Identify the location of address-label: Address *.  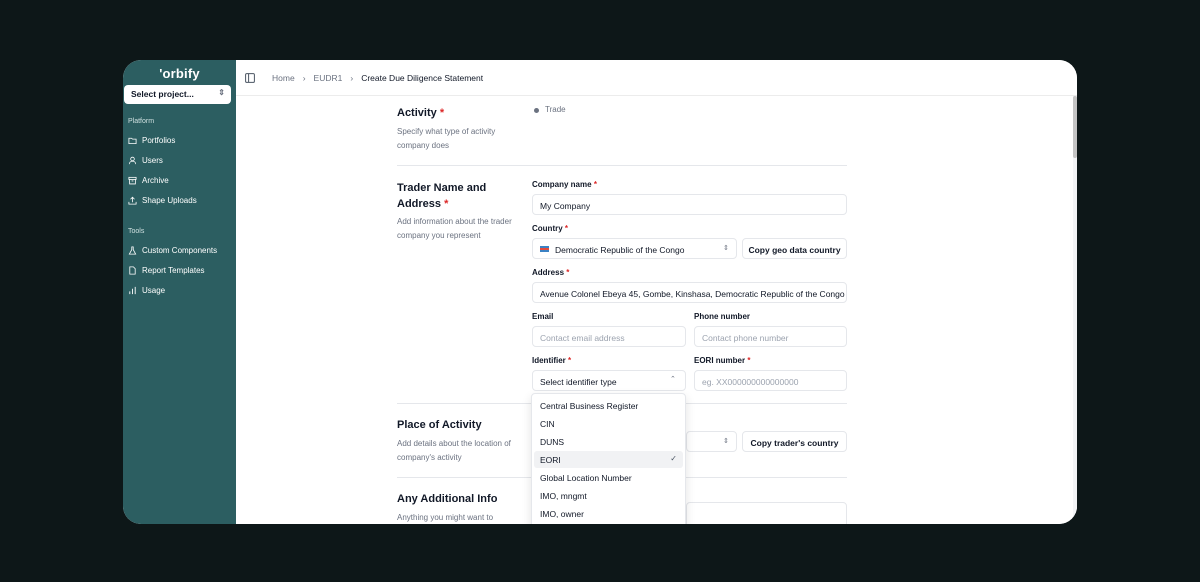
(550, 272).